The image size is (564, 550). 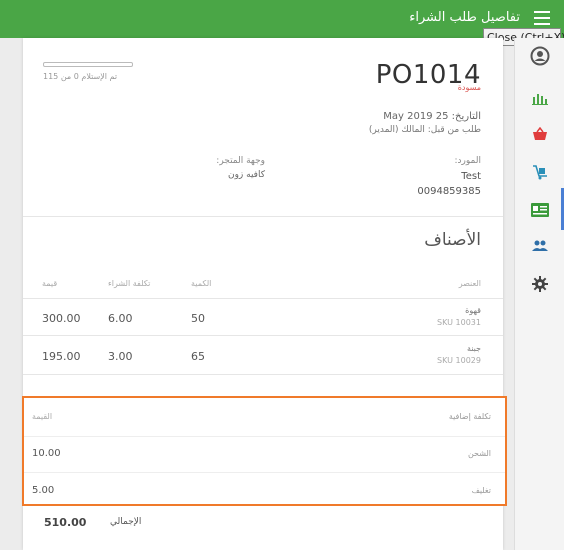 What do you see at coordinates (282, 19) in the screenshot?
I see `top-app-bar: تفاصيل طلب الشراء` at bounding box center [282, 19].